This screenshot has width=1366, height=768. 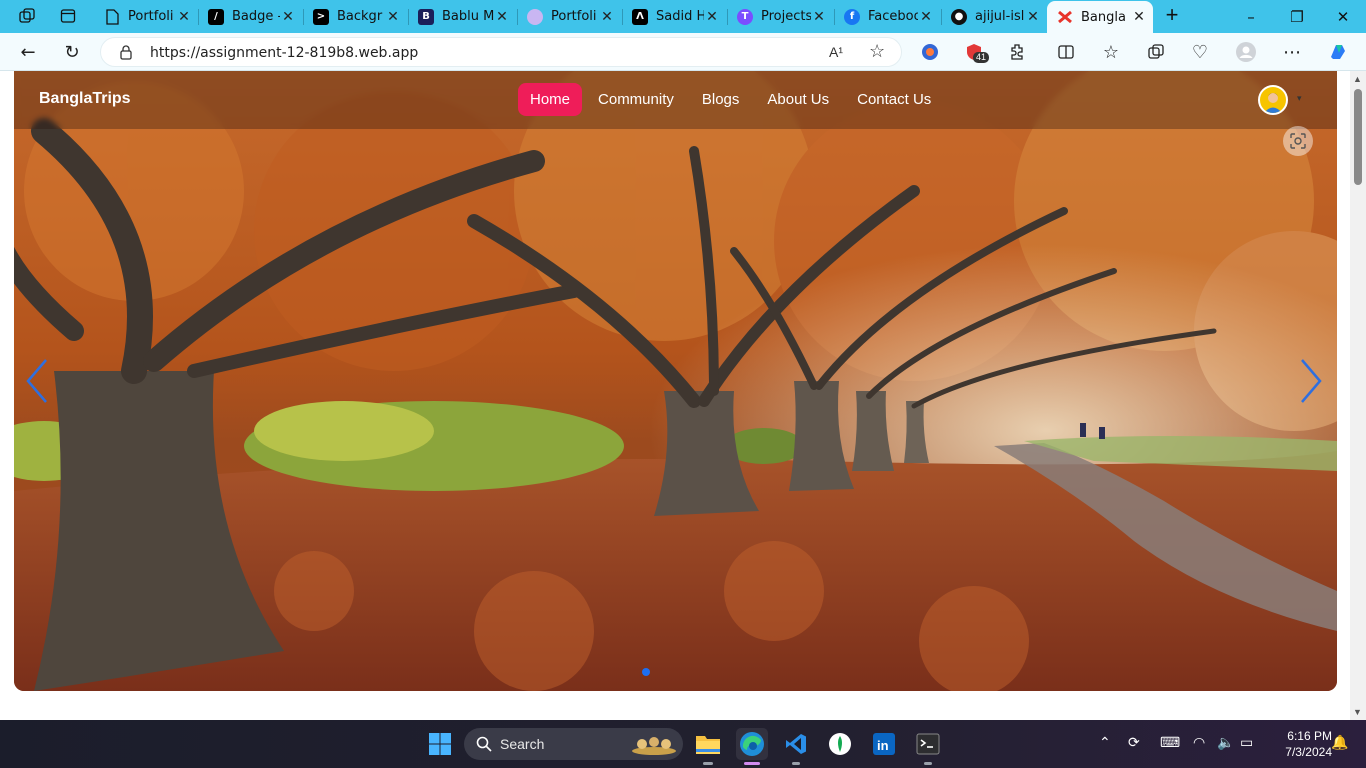 I want to click on taskbar-search: Search, so click(x=573, y=744).